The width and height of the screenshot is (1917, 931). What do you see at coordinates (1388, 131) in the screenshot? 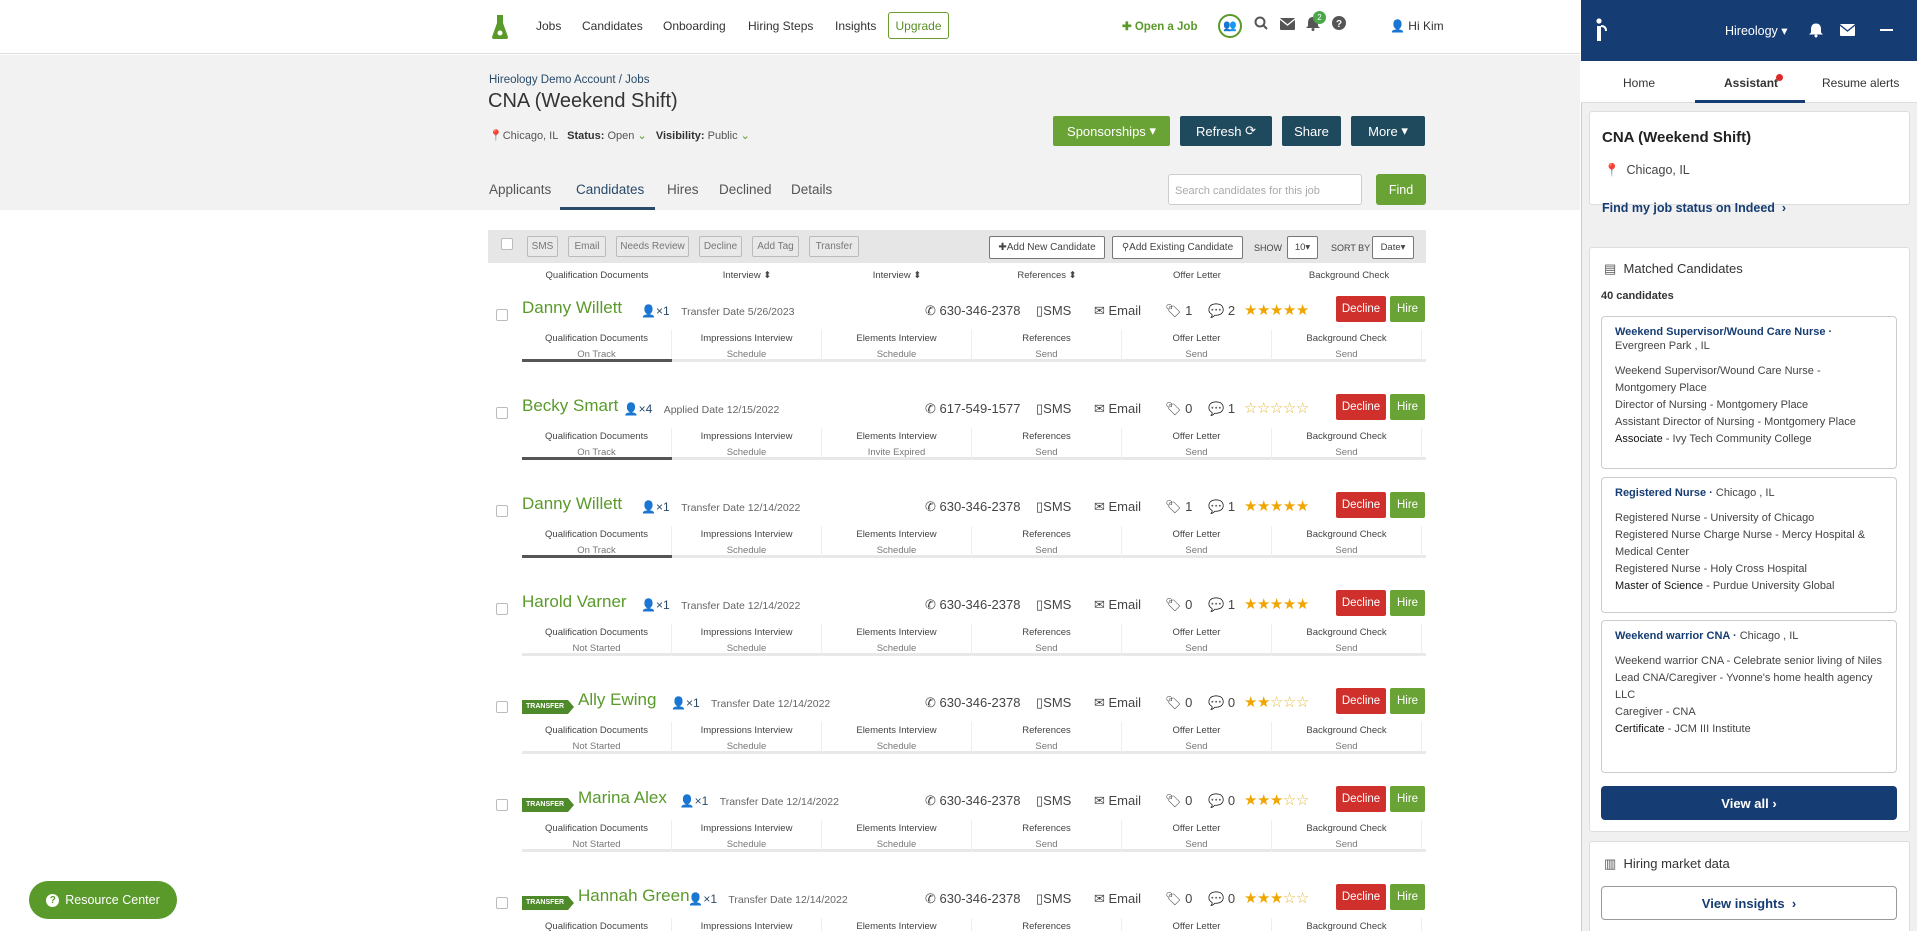
I see `more-button: More ▾` at bounding box center [1388, 131].